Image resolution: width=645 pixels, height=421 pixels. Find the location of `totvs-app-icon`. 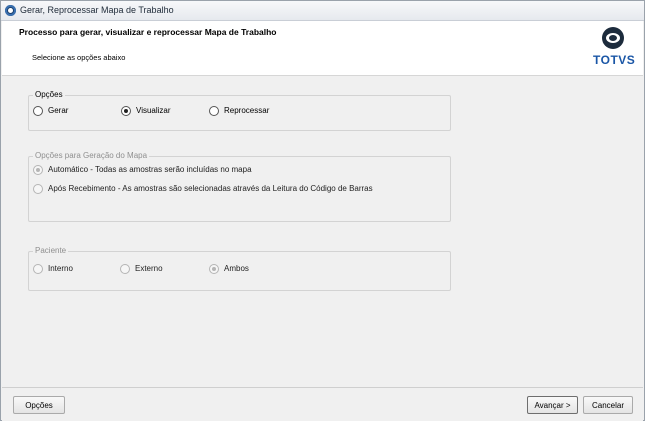

totvs-app-icon is located at coordinates (10, 10).